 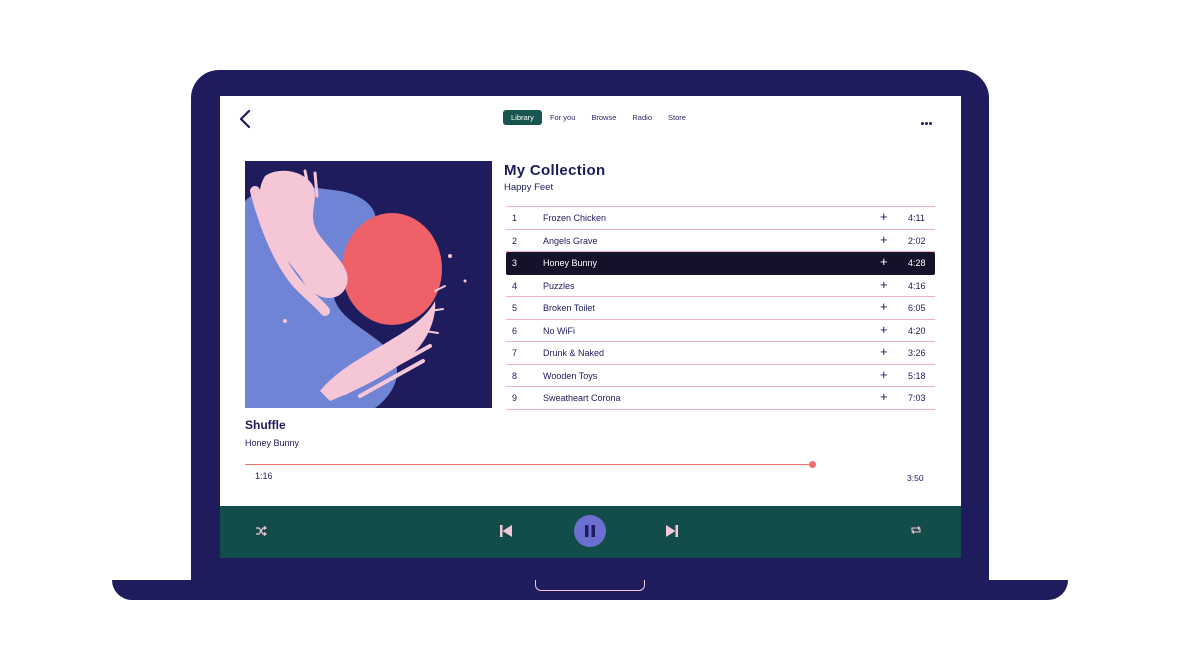 I want to click on skip-previous-icon, so click(x=506, y=531).